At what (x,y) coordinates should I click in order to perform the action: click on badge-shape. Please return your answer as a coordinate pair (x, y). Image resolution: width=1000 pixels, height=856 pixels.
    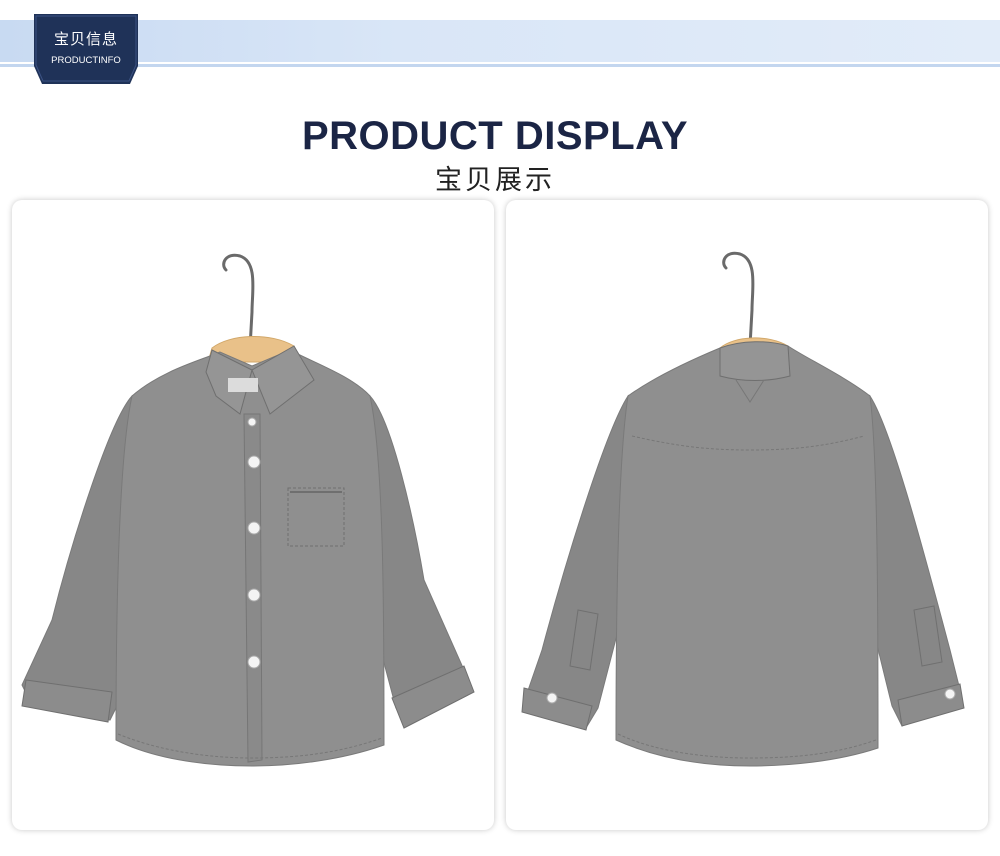
    Looking at the image, I should click on (86, 49).